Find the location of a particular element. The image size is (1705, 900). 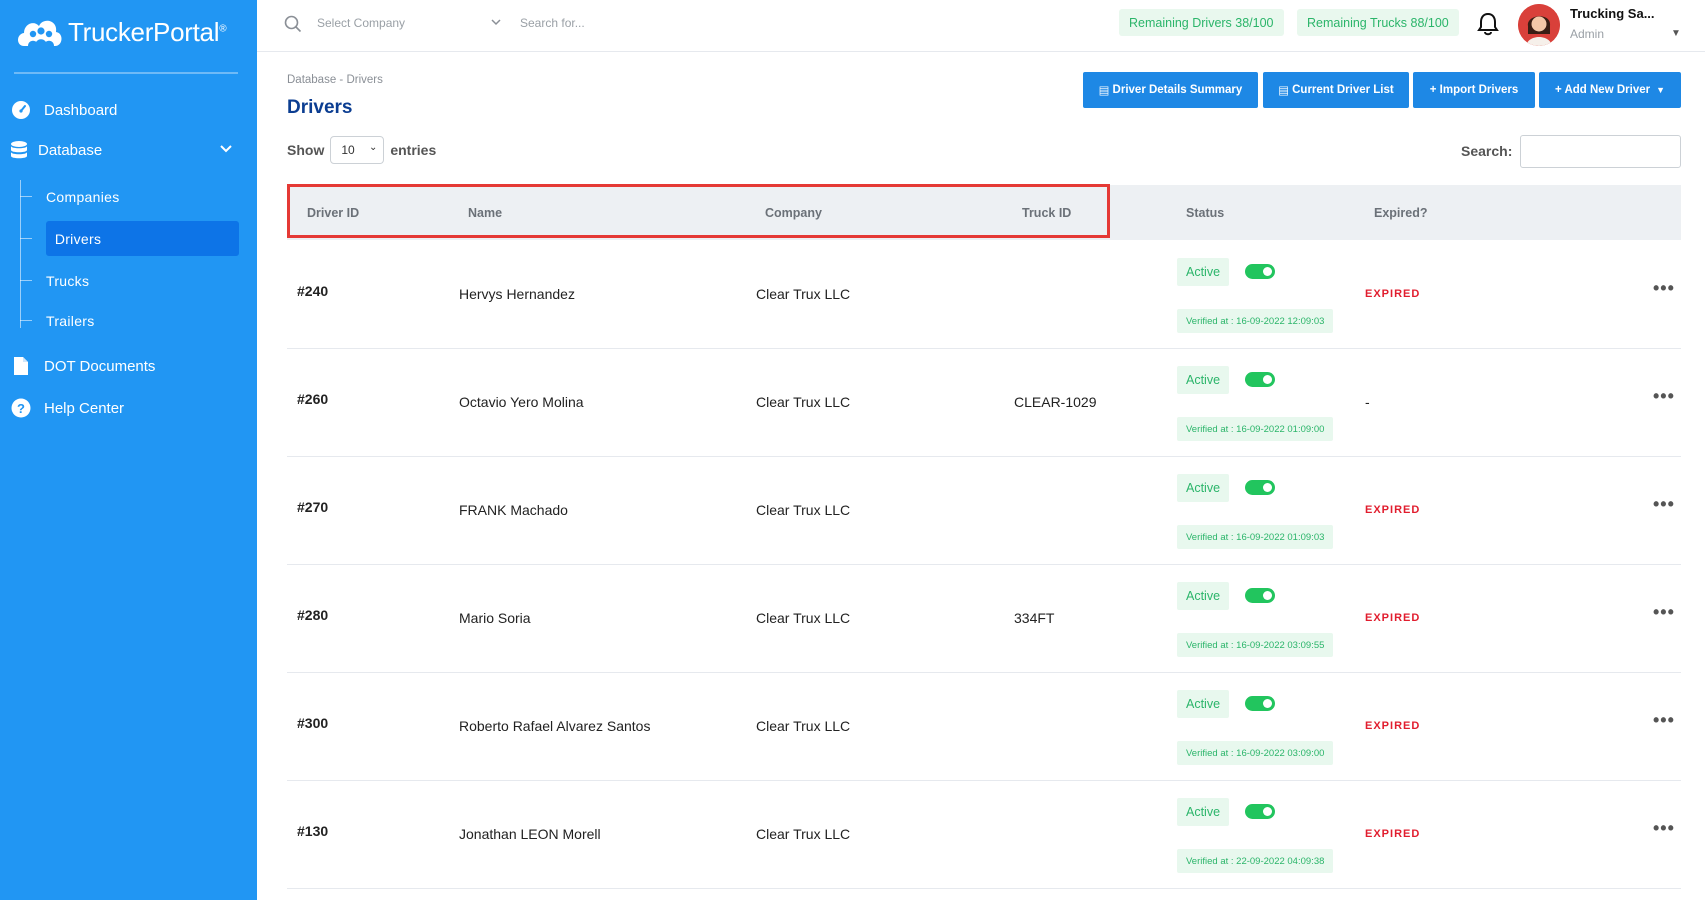

brand-name: TruckerPortal® is located at coordinates (147, 31).